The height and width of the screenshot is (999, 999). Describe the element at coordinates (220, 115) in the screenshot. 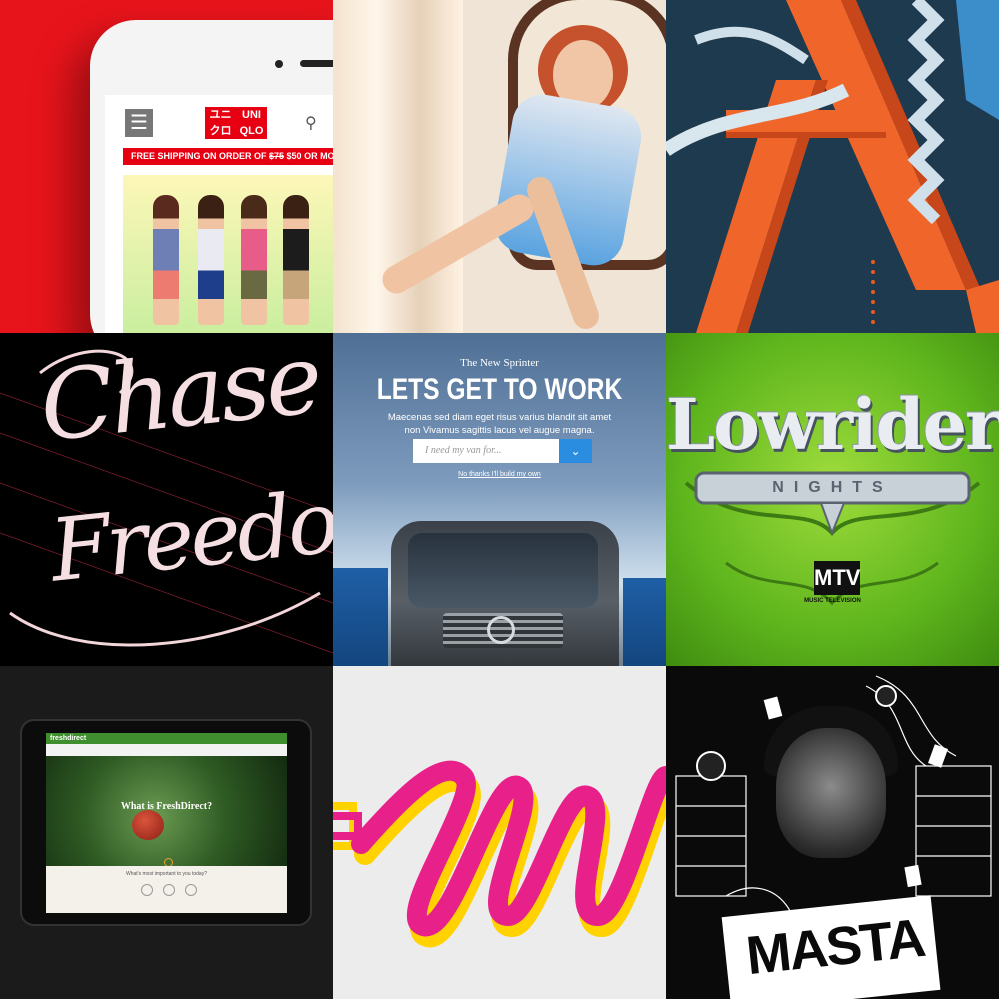

I see `logo-cell: ユニ` at that location.